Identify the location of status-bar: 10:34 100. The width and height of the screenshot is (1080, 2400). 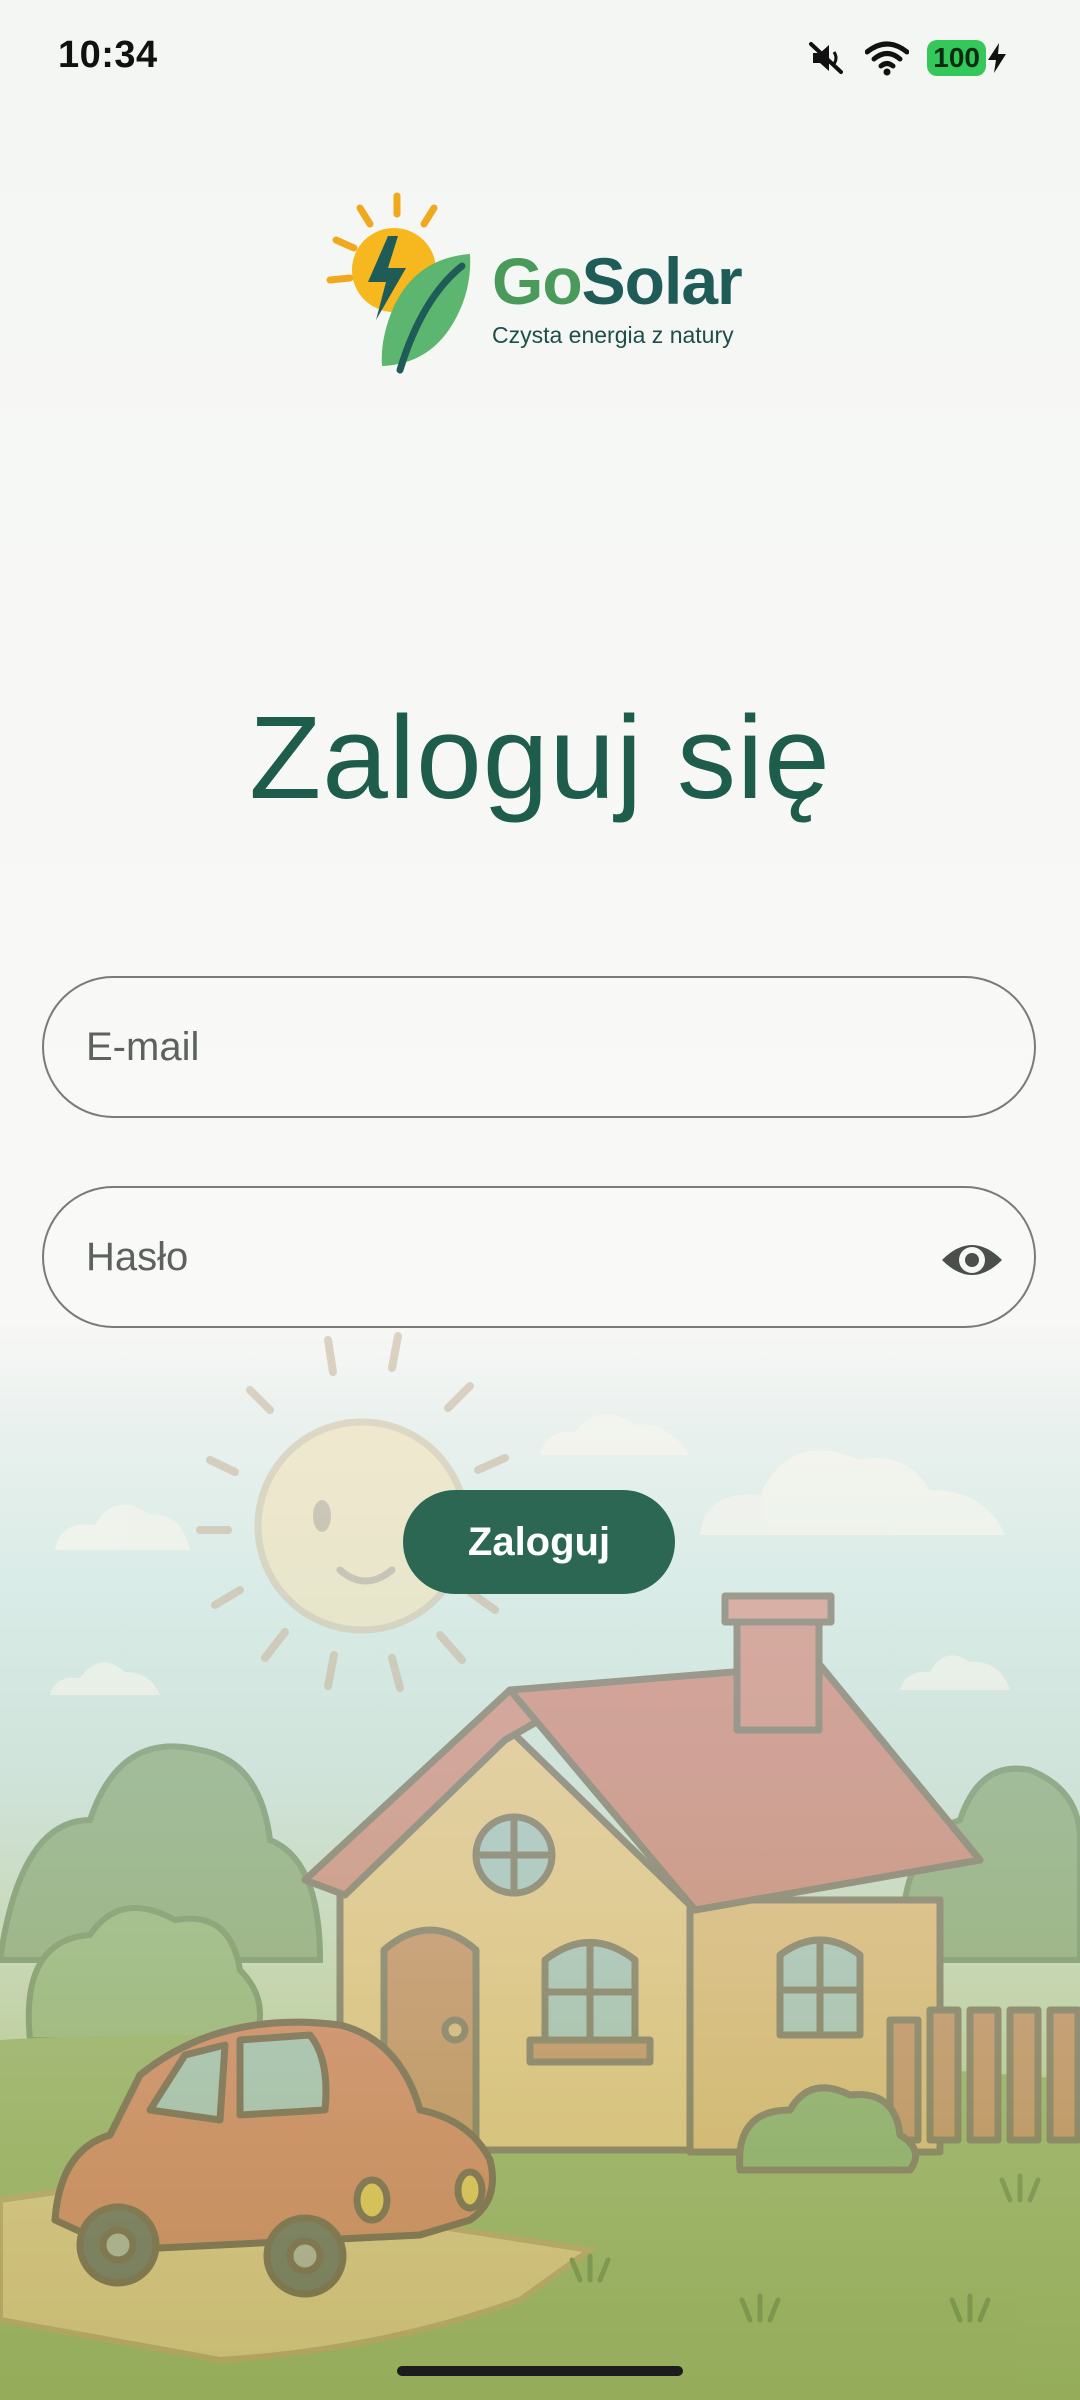
(540, 60).